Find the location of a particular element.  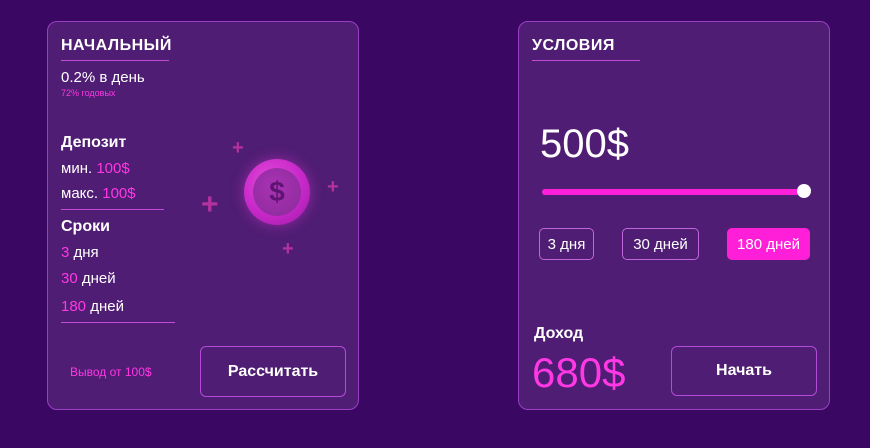

income-value: 680$ is located at coordinates (579, 372).